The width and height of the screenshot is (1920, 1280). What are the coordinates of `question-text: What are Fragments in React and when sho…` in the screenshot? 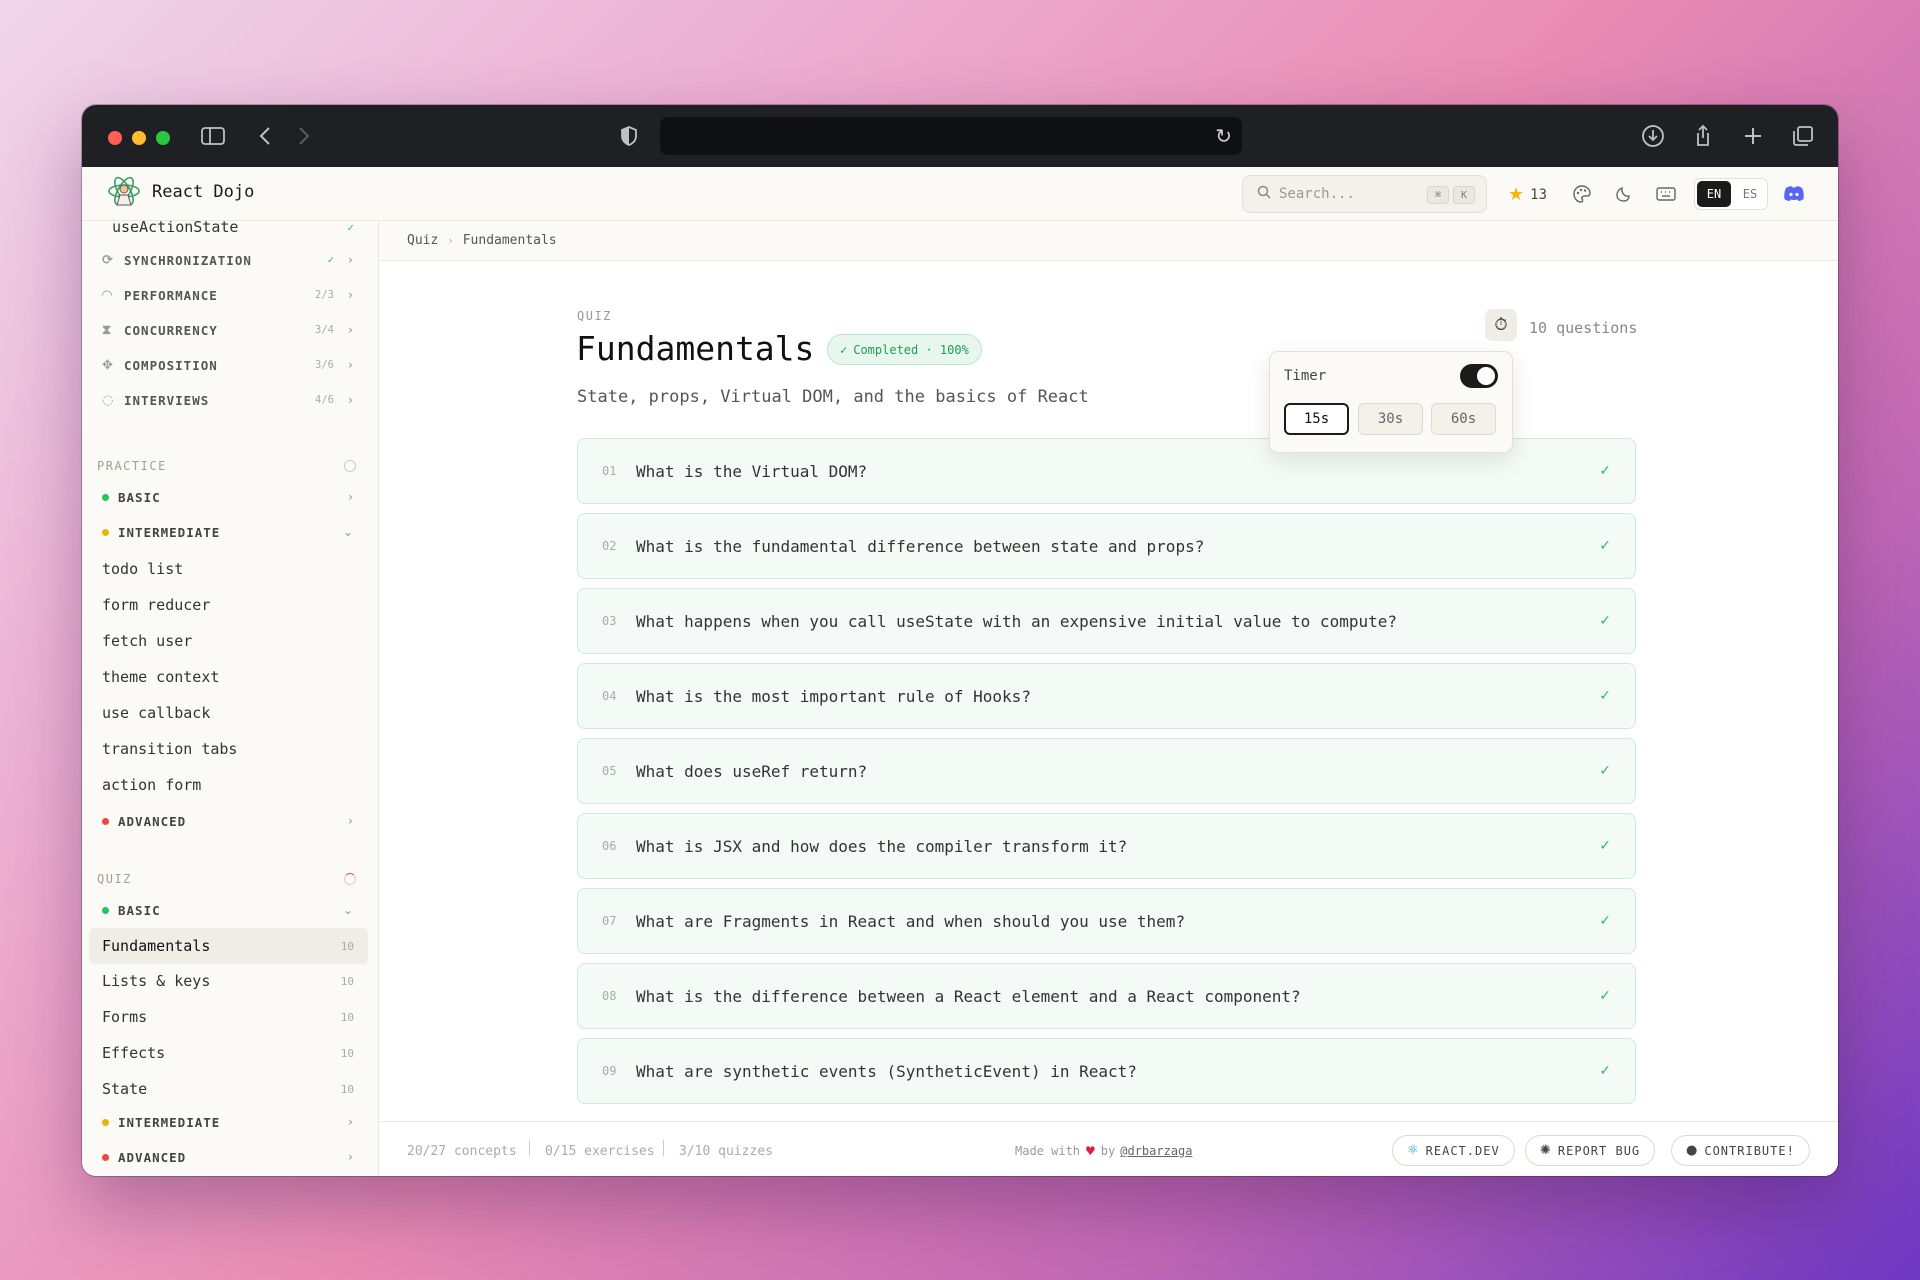 It's located at (911, 921).